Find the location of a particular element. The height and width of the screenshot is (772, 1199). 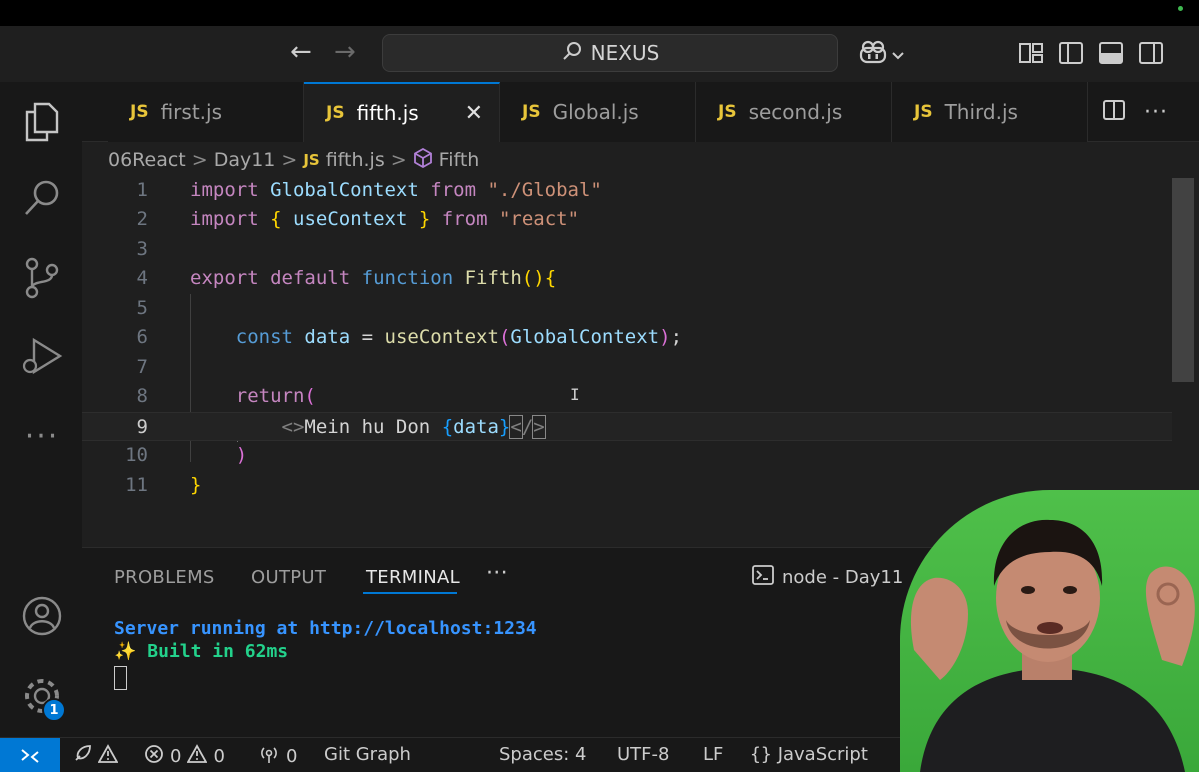

more-icon: ··· is located at coordinates (42, 436).